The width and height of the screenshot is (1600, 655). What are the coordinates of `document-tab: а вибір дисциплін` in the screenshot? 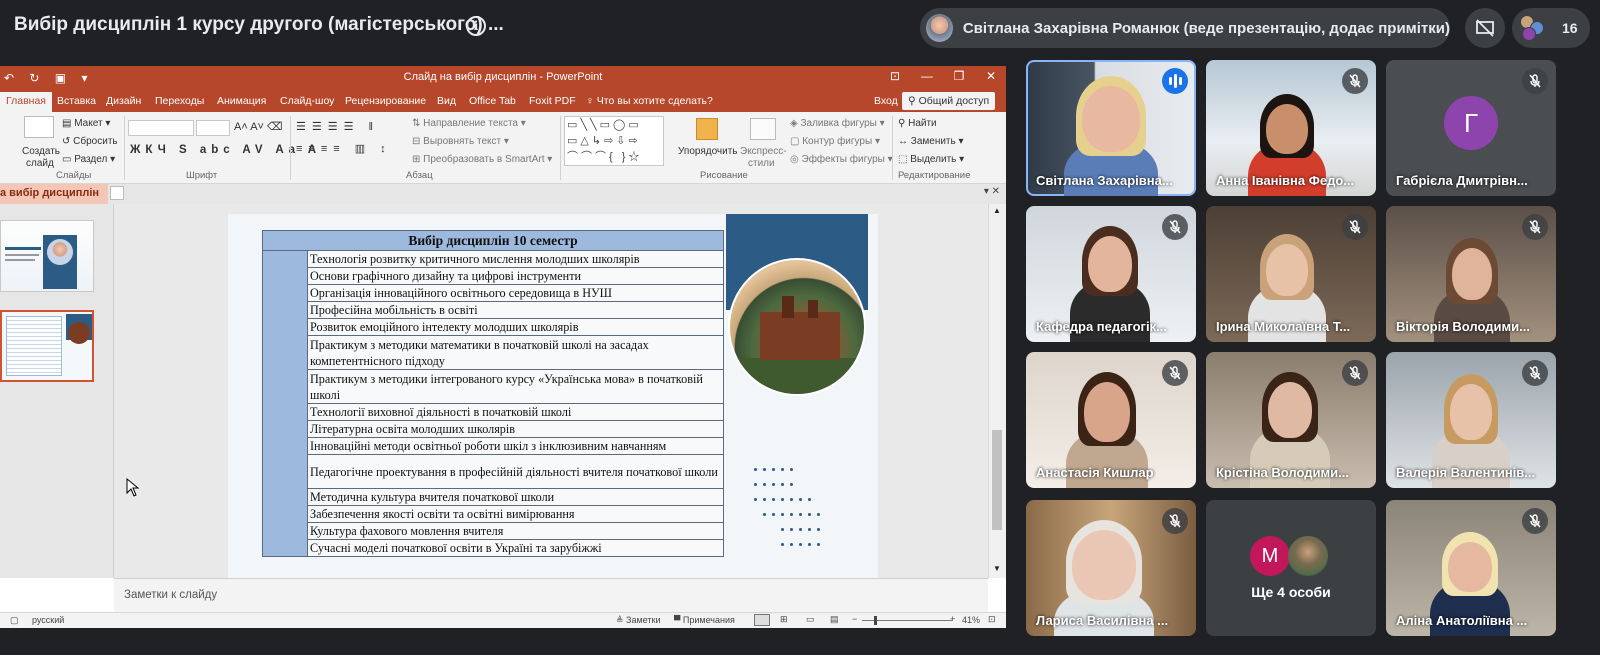 It's located at (54, 194).